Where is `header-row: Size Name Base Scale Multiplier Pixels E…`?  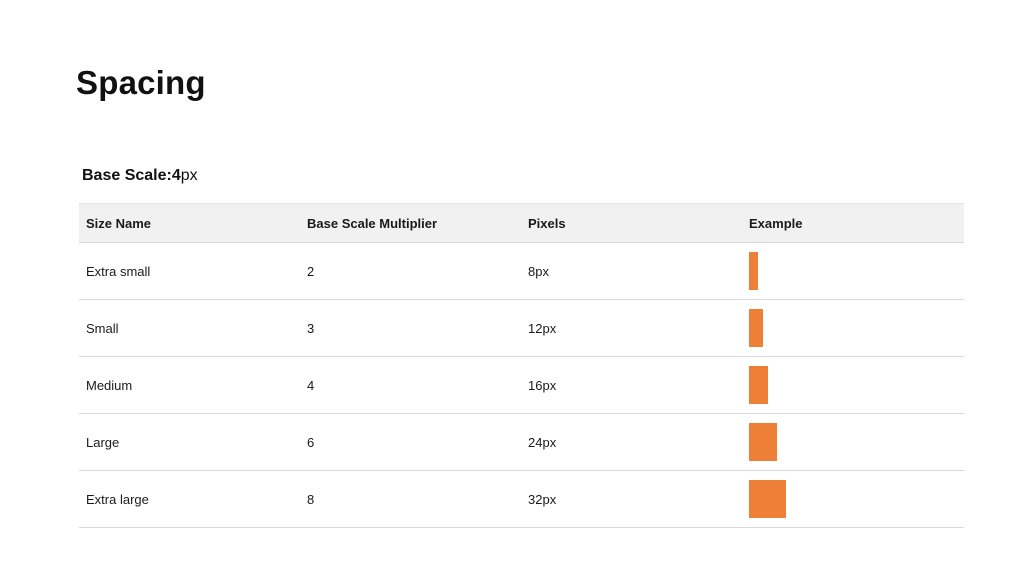
header-row: Size Name Base Scale Multiplier Pixels E… is located at coordinates (521, 223).